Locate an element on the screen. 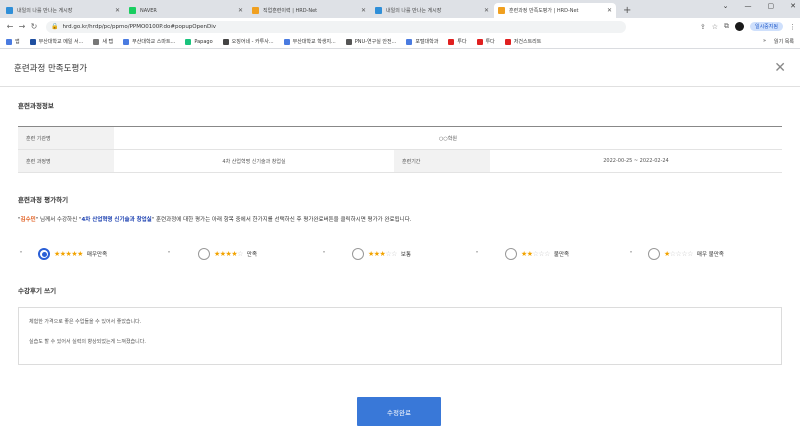  rating-option-neutral: ★★★☆☆ 보통 is located at coordinates (381, 254).